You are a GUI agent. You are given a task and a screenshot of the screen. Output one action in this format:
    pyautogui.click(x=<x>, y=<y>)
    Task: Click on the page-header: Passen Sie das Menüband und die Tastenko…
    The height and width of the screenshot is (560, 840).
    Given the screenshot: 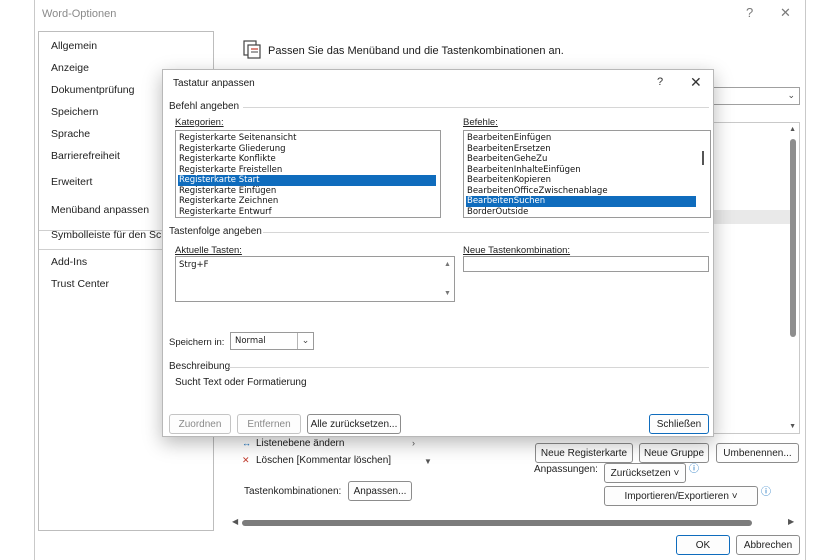 What is the action you would take?
    pyautogui.click(x=416, y=51)
    